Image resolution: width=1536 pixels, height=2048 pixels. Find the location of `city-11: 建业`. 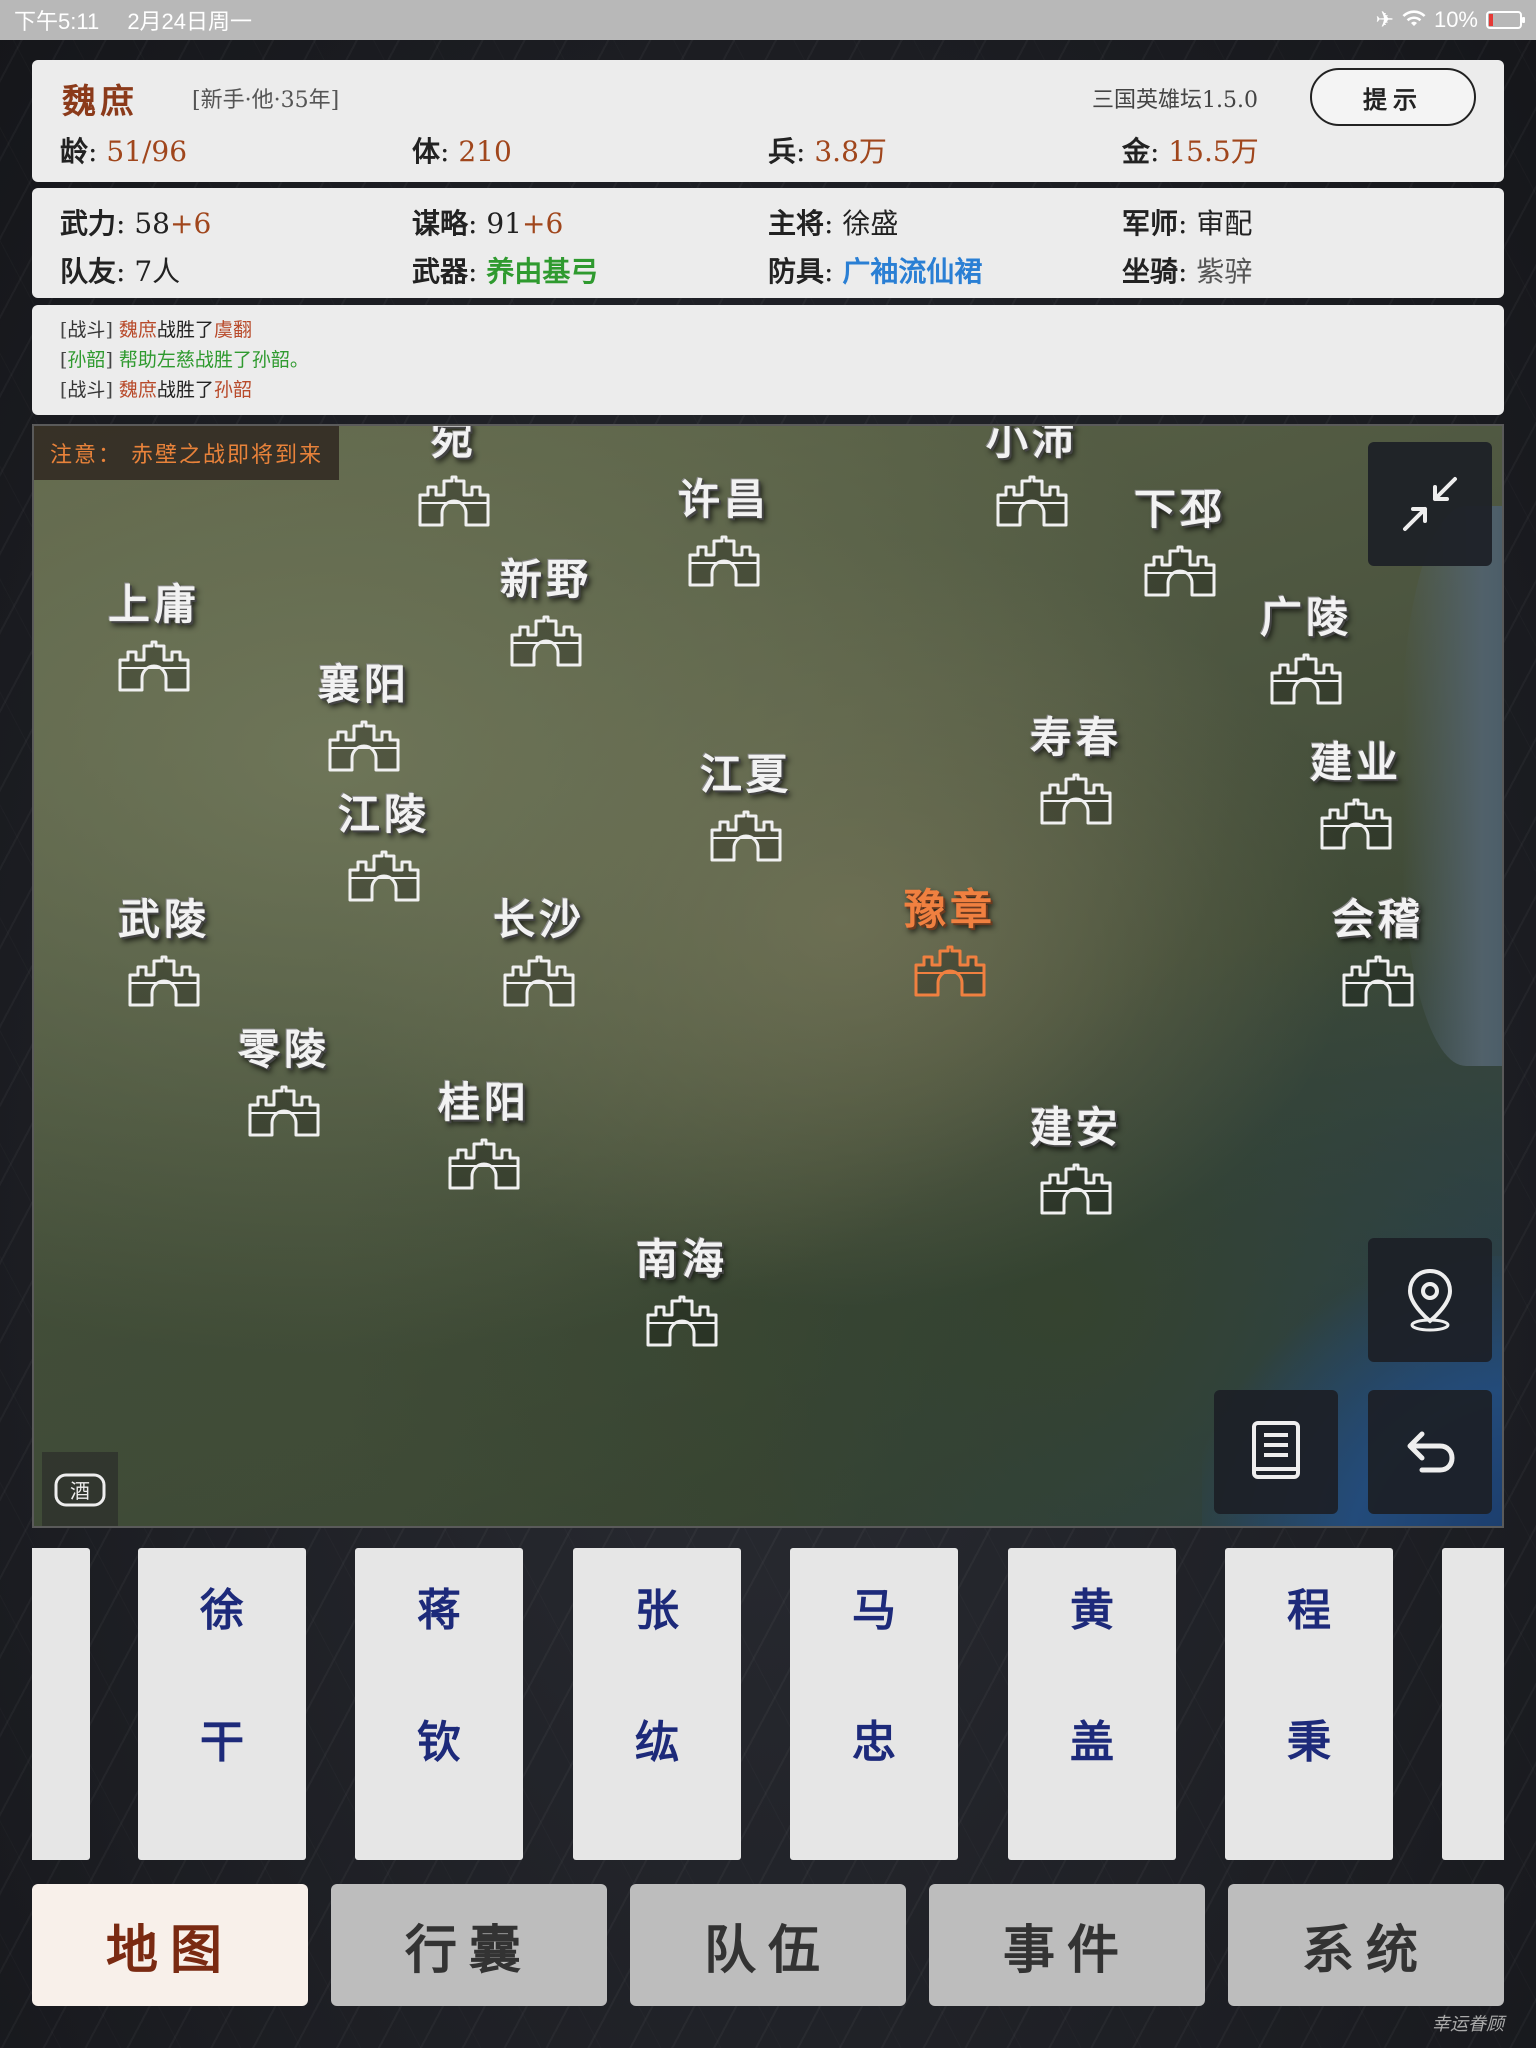

city-11: 建业 is located at coordinates (1356, 790).